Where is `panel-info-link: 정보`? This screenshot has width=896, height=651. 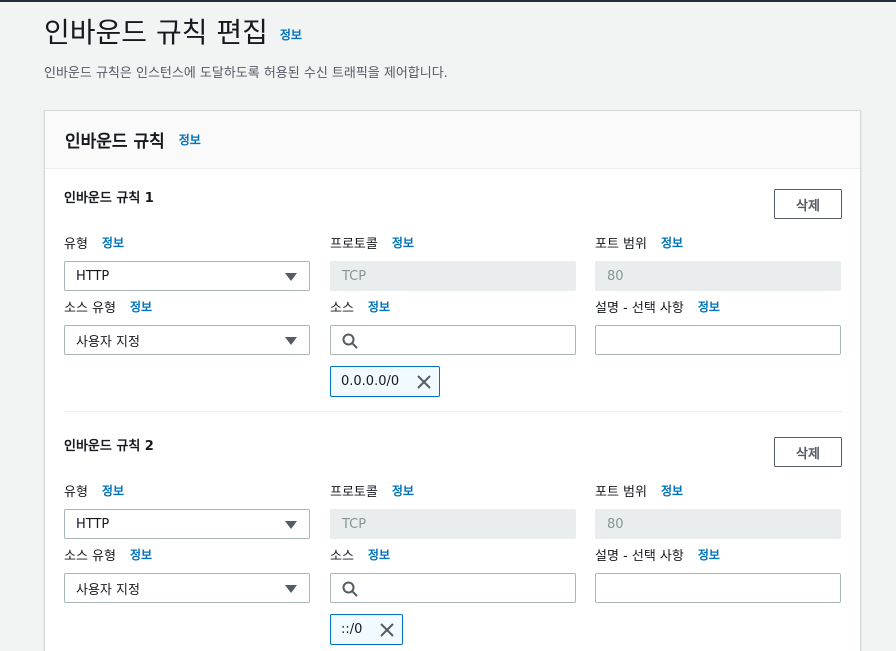
panel-info-link: 정보 is located at coordinates (190, 139).